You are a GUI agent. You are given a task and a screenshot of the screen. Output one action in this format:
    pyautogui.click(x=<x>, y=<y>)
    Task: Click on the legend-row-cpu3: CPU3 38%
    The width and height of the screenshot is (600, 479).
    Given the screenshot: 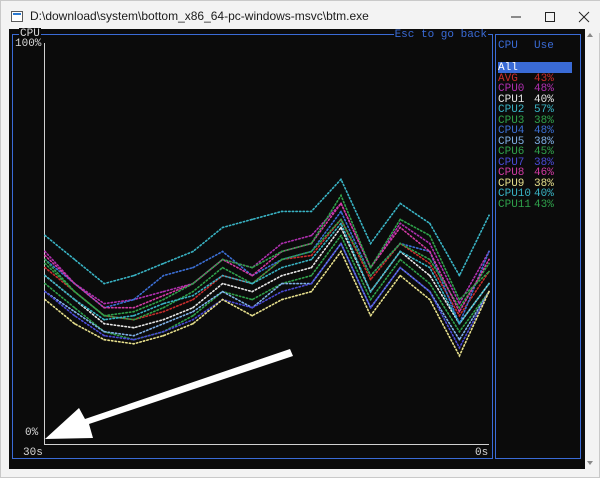 What is the action you would take?
    pyautogui.click(x=538, y=121)
    